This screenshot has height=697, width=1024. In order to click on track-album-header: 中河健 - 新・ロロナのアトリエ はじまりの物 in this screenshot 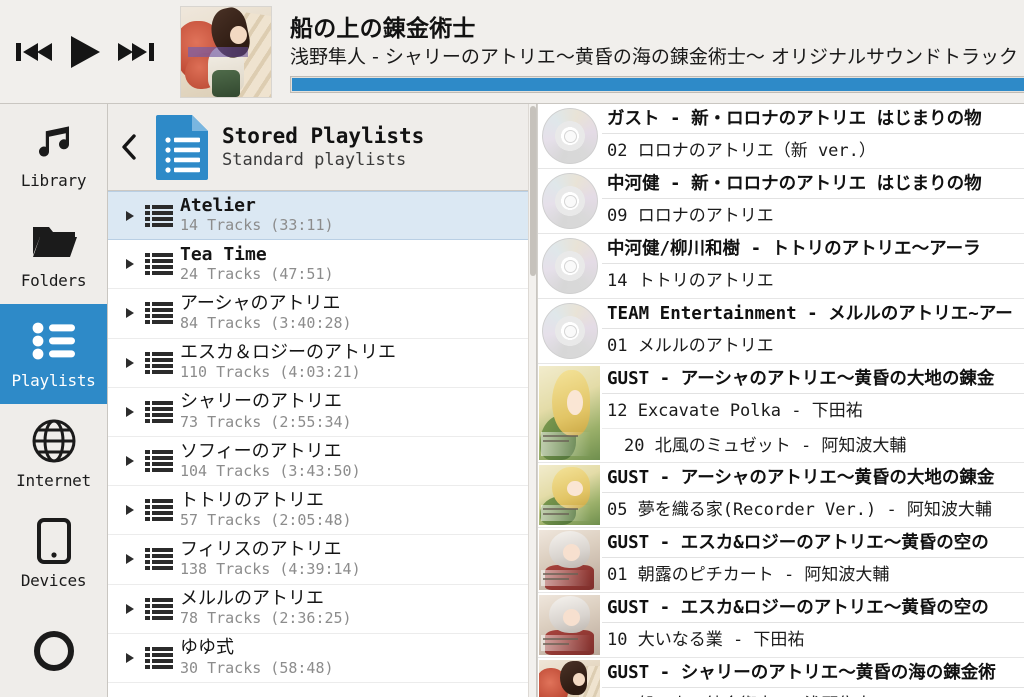, I will do `click(813, 184)`.